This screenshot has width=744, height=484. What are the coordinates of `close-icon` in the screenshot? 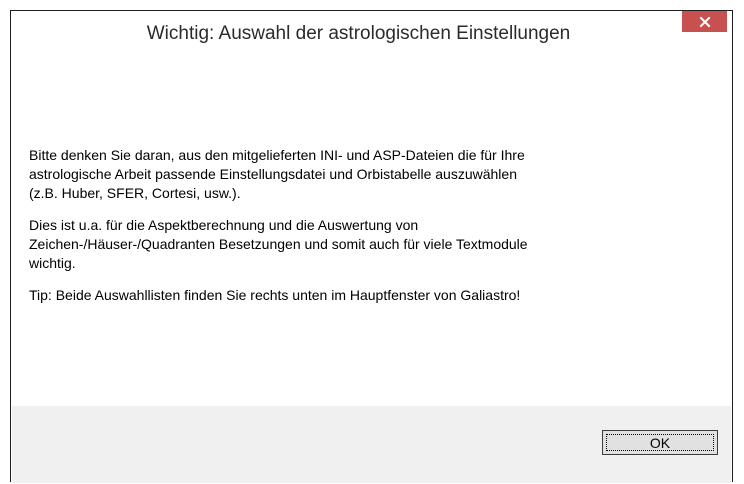 It's located at (704, 21).